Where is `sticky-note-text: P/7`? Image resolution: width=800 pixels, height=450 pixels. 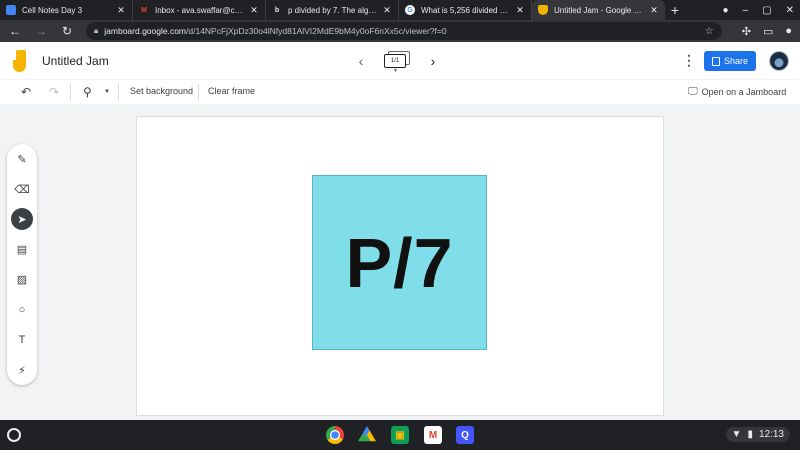
sticky-note-text: P/7 is located at coordinates (399, 262).